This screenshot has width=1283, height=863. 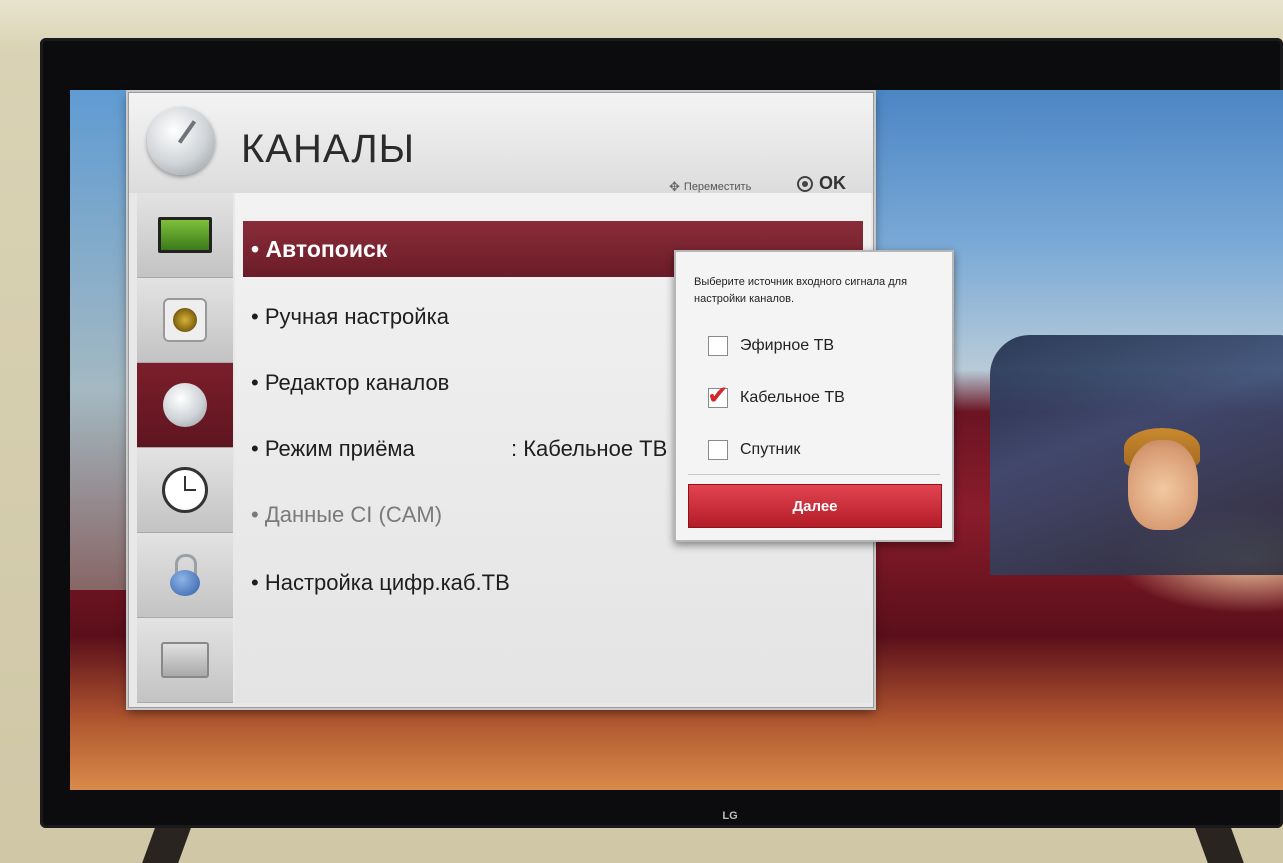 I want to click on ok-hint-label: OK, so click(x=832, y=183).